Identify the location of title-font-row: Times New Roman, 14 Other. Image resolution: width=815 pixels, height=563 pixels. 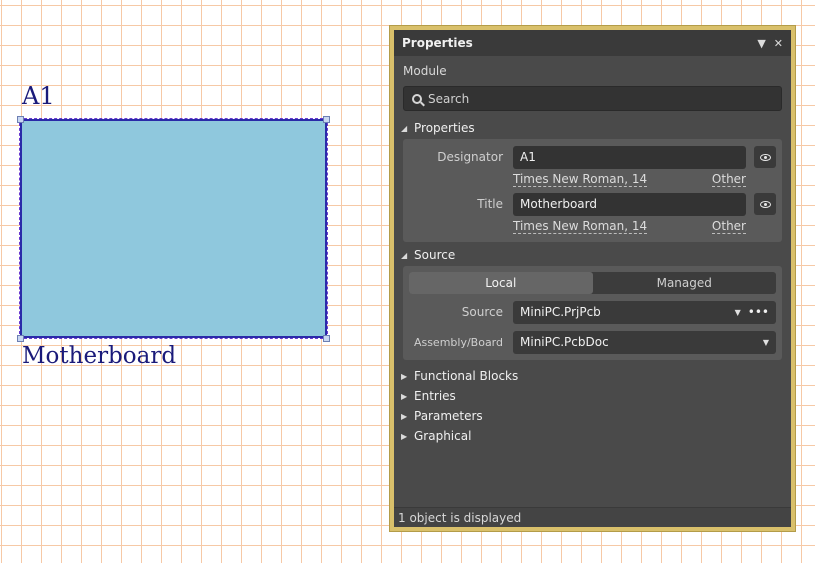
(592, 226).